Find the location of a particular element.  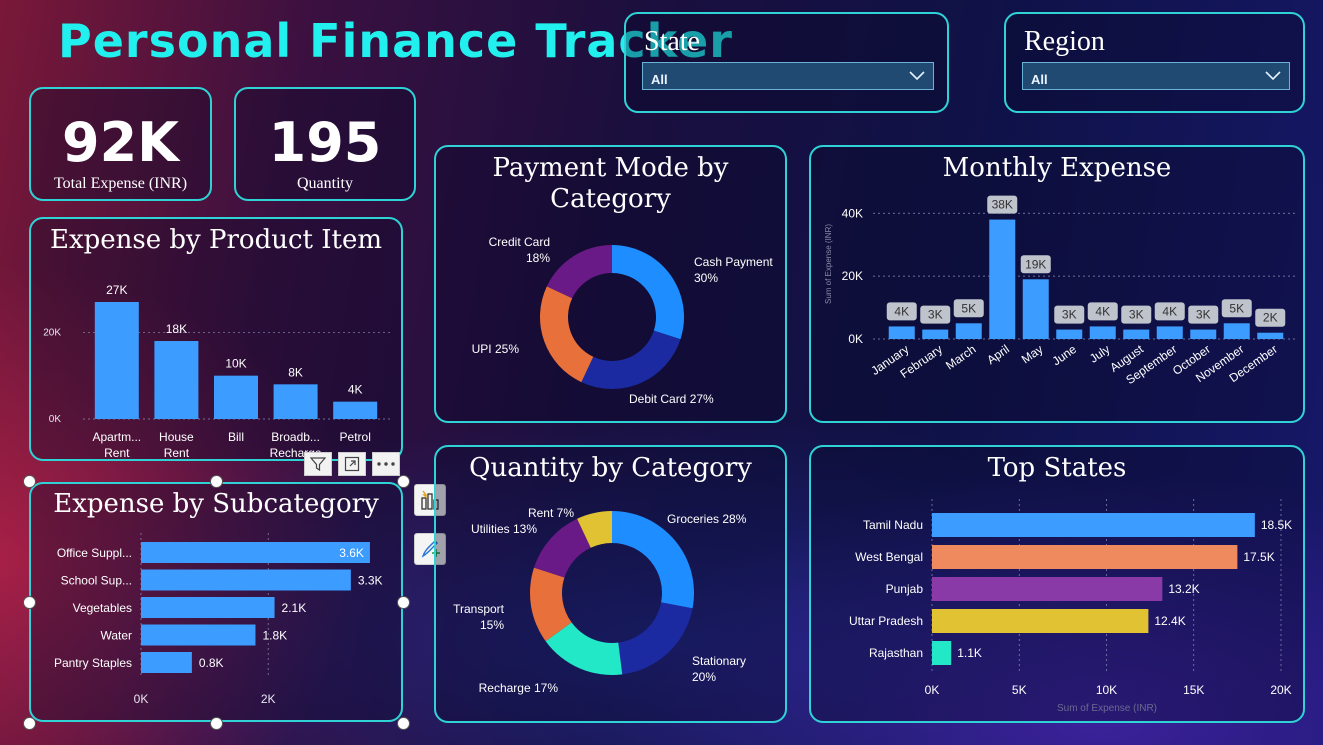

kpi-quantity-value: 195 is located at coordinates (325, 142).